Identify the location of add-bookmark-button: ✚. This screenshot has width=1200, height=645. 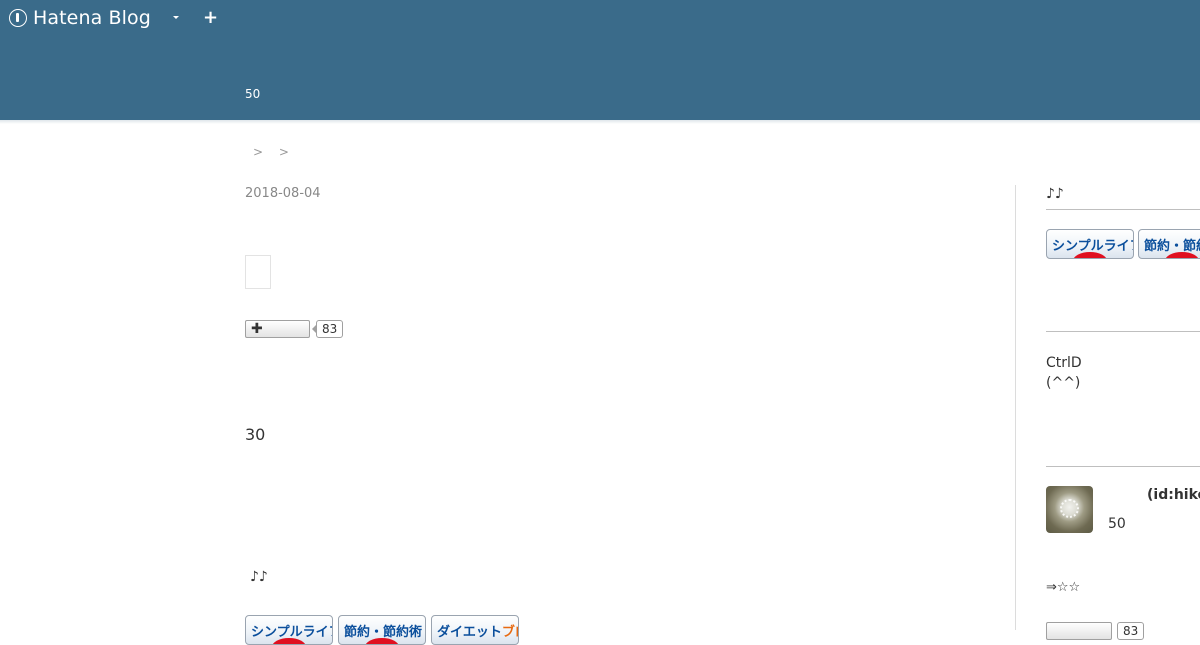
(277, 329).